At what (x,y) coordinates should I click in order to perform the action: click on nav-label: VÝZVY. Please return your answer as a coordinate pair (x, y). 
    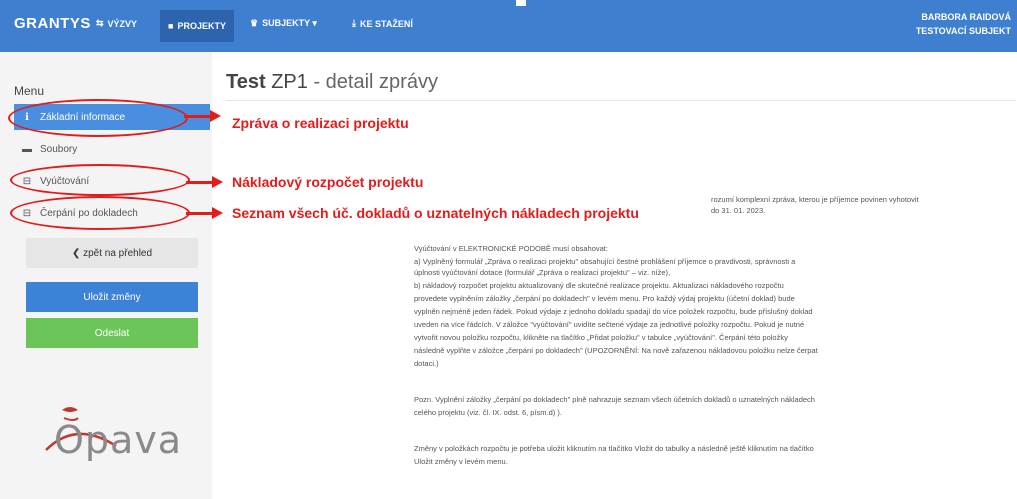
    Looking at the image, I should click on (122, 23).